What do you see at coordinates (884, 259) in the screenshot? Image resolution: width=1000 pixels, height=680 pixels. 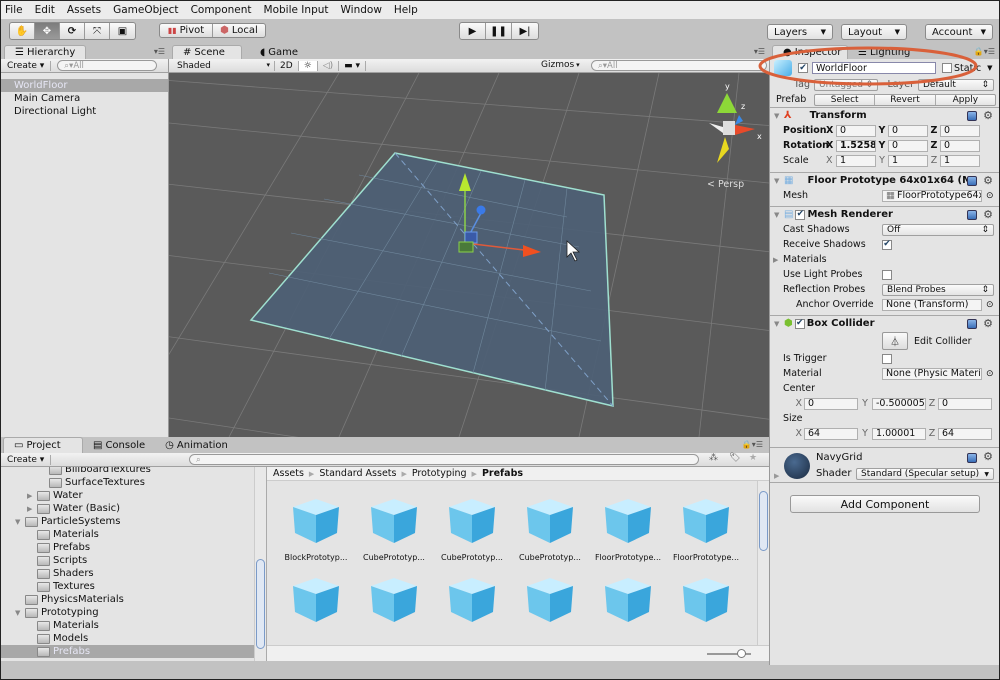 I see `materials-row: ▶ Materials` at bounding box center [884, 259].